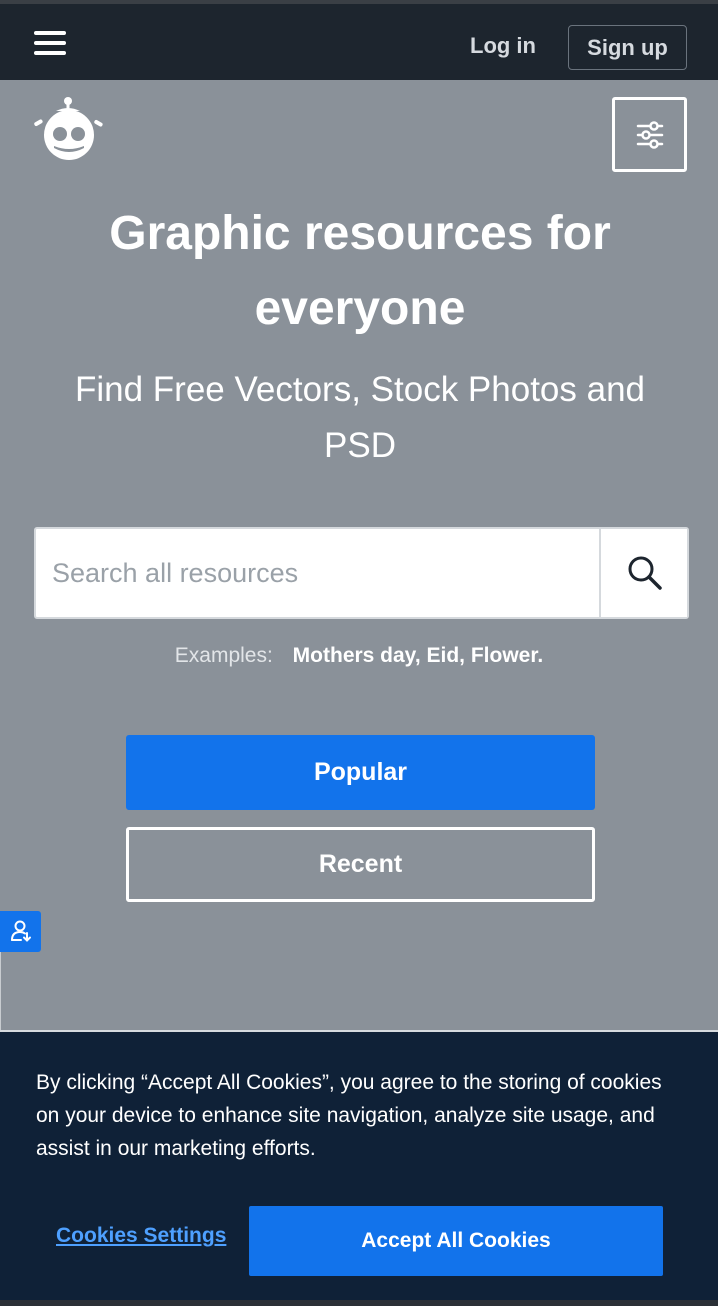  Describe the element at coordinates (354, 655) in the screenshot. I see `example-link: Mothers day` at that location.